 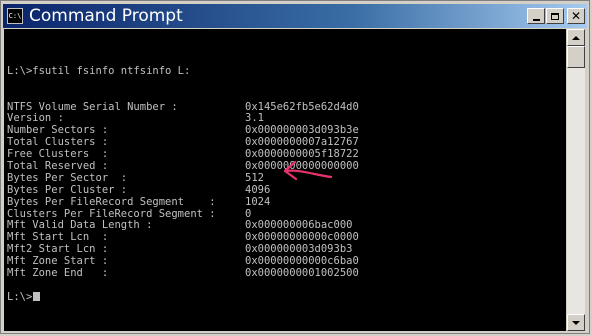 I want to click on console-row: Bytes Per Sector : 512, so click(x=135, y=178).